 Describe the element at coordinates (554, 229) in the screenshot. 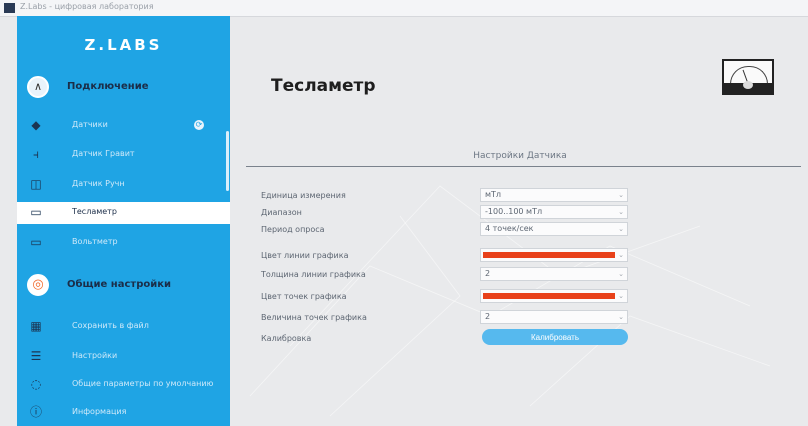

I see `poll-period-select: 4 точек/сек ⌄` at that location.